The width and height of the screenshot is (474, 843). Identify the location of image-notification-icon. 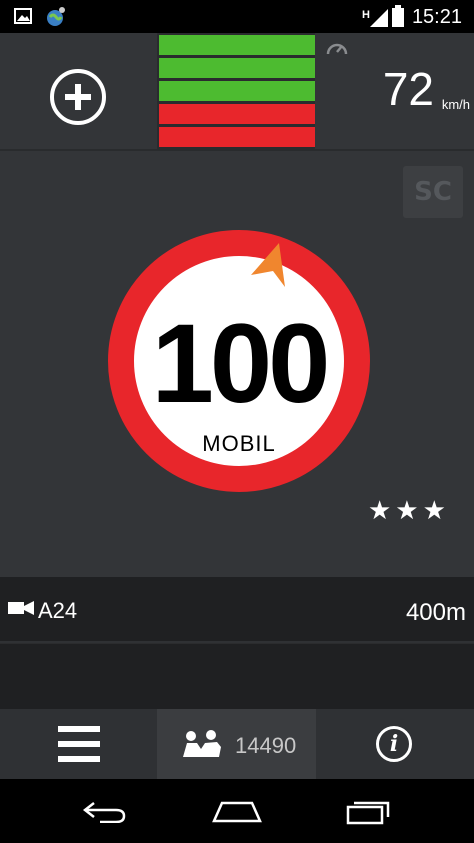
(23, 16).